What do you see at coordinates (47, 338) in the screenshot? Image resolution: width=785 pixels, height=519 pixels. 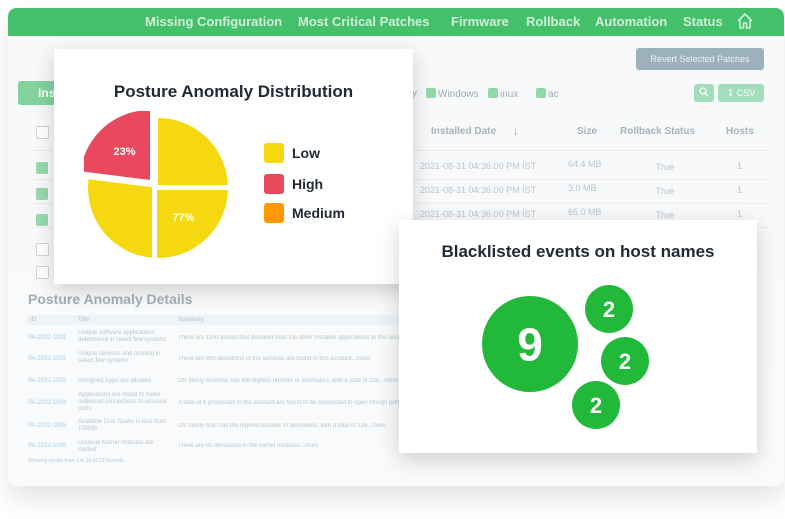 I see `details-row-id: PA-2022-1001` at bounding box center [47, 338].